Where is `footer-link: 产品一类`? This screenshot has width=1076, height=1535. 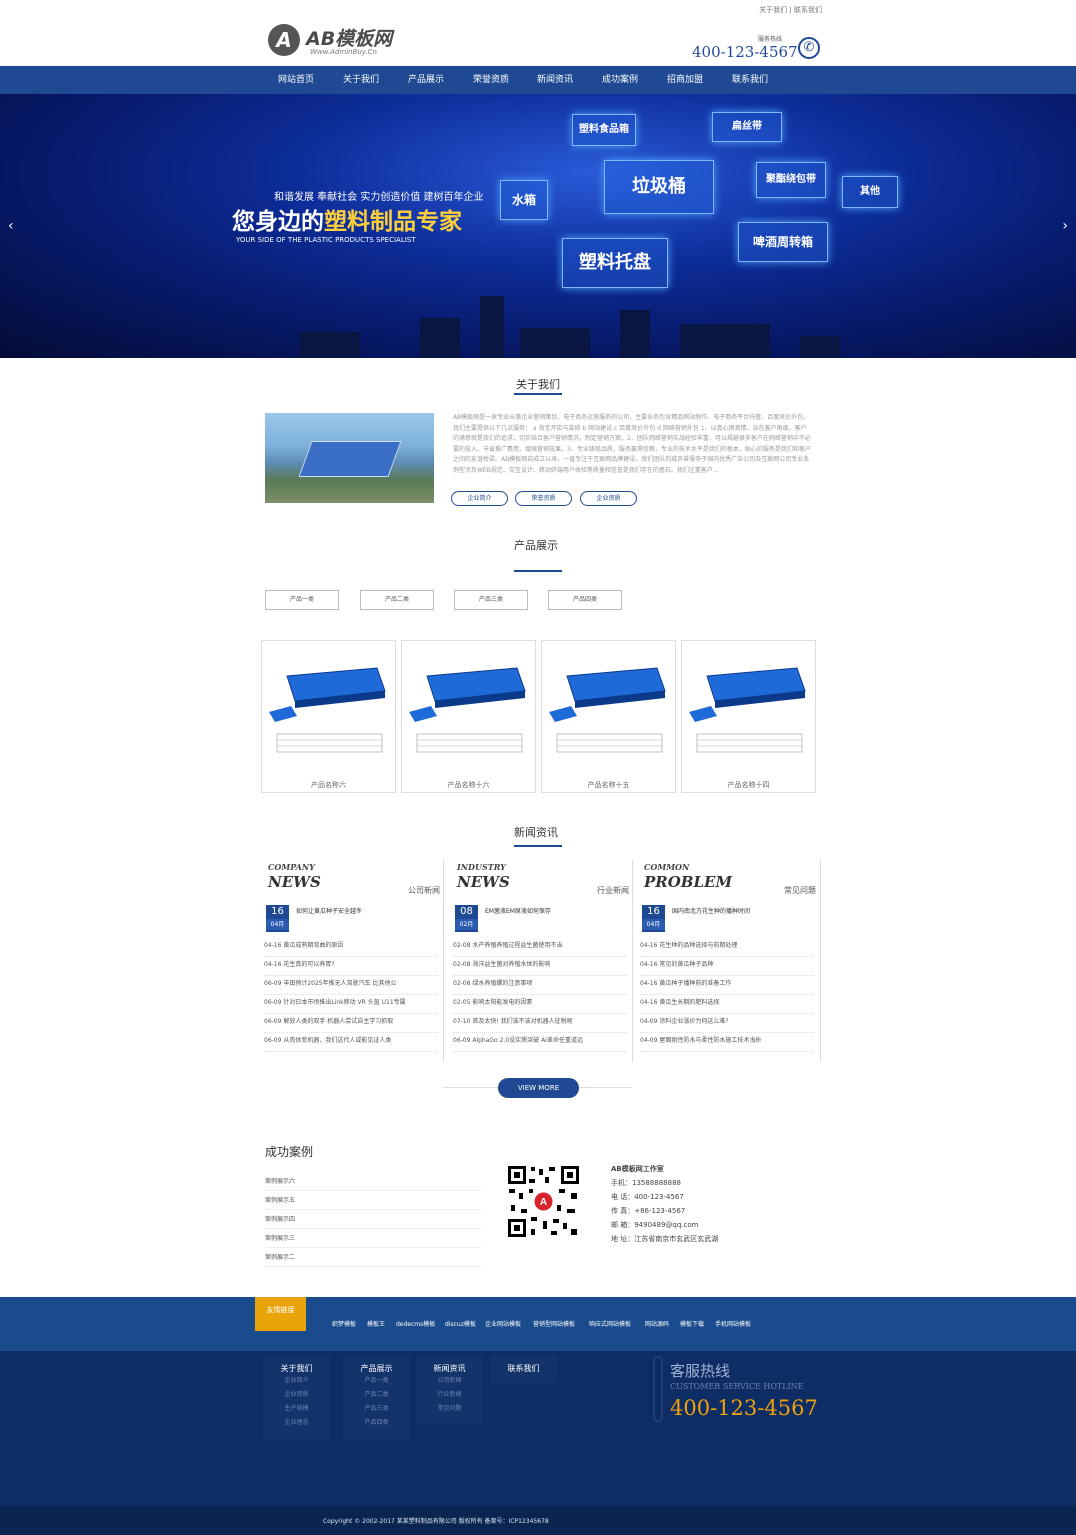
footer-link: 产品一类 is located at coordinates (376, 1381).